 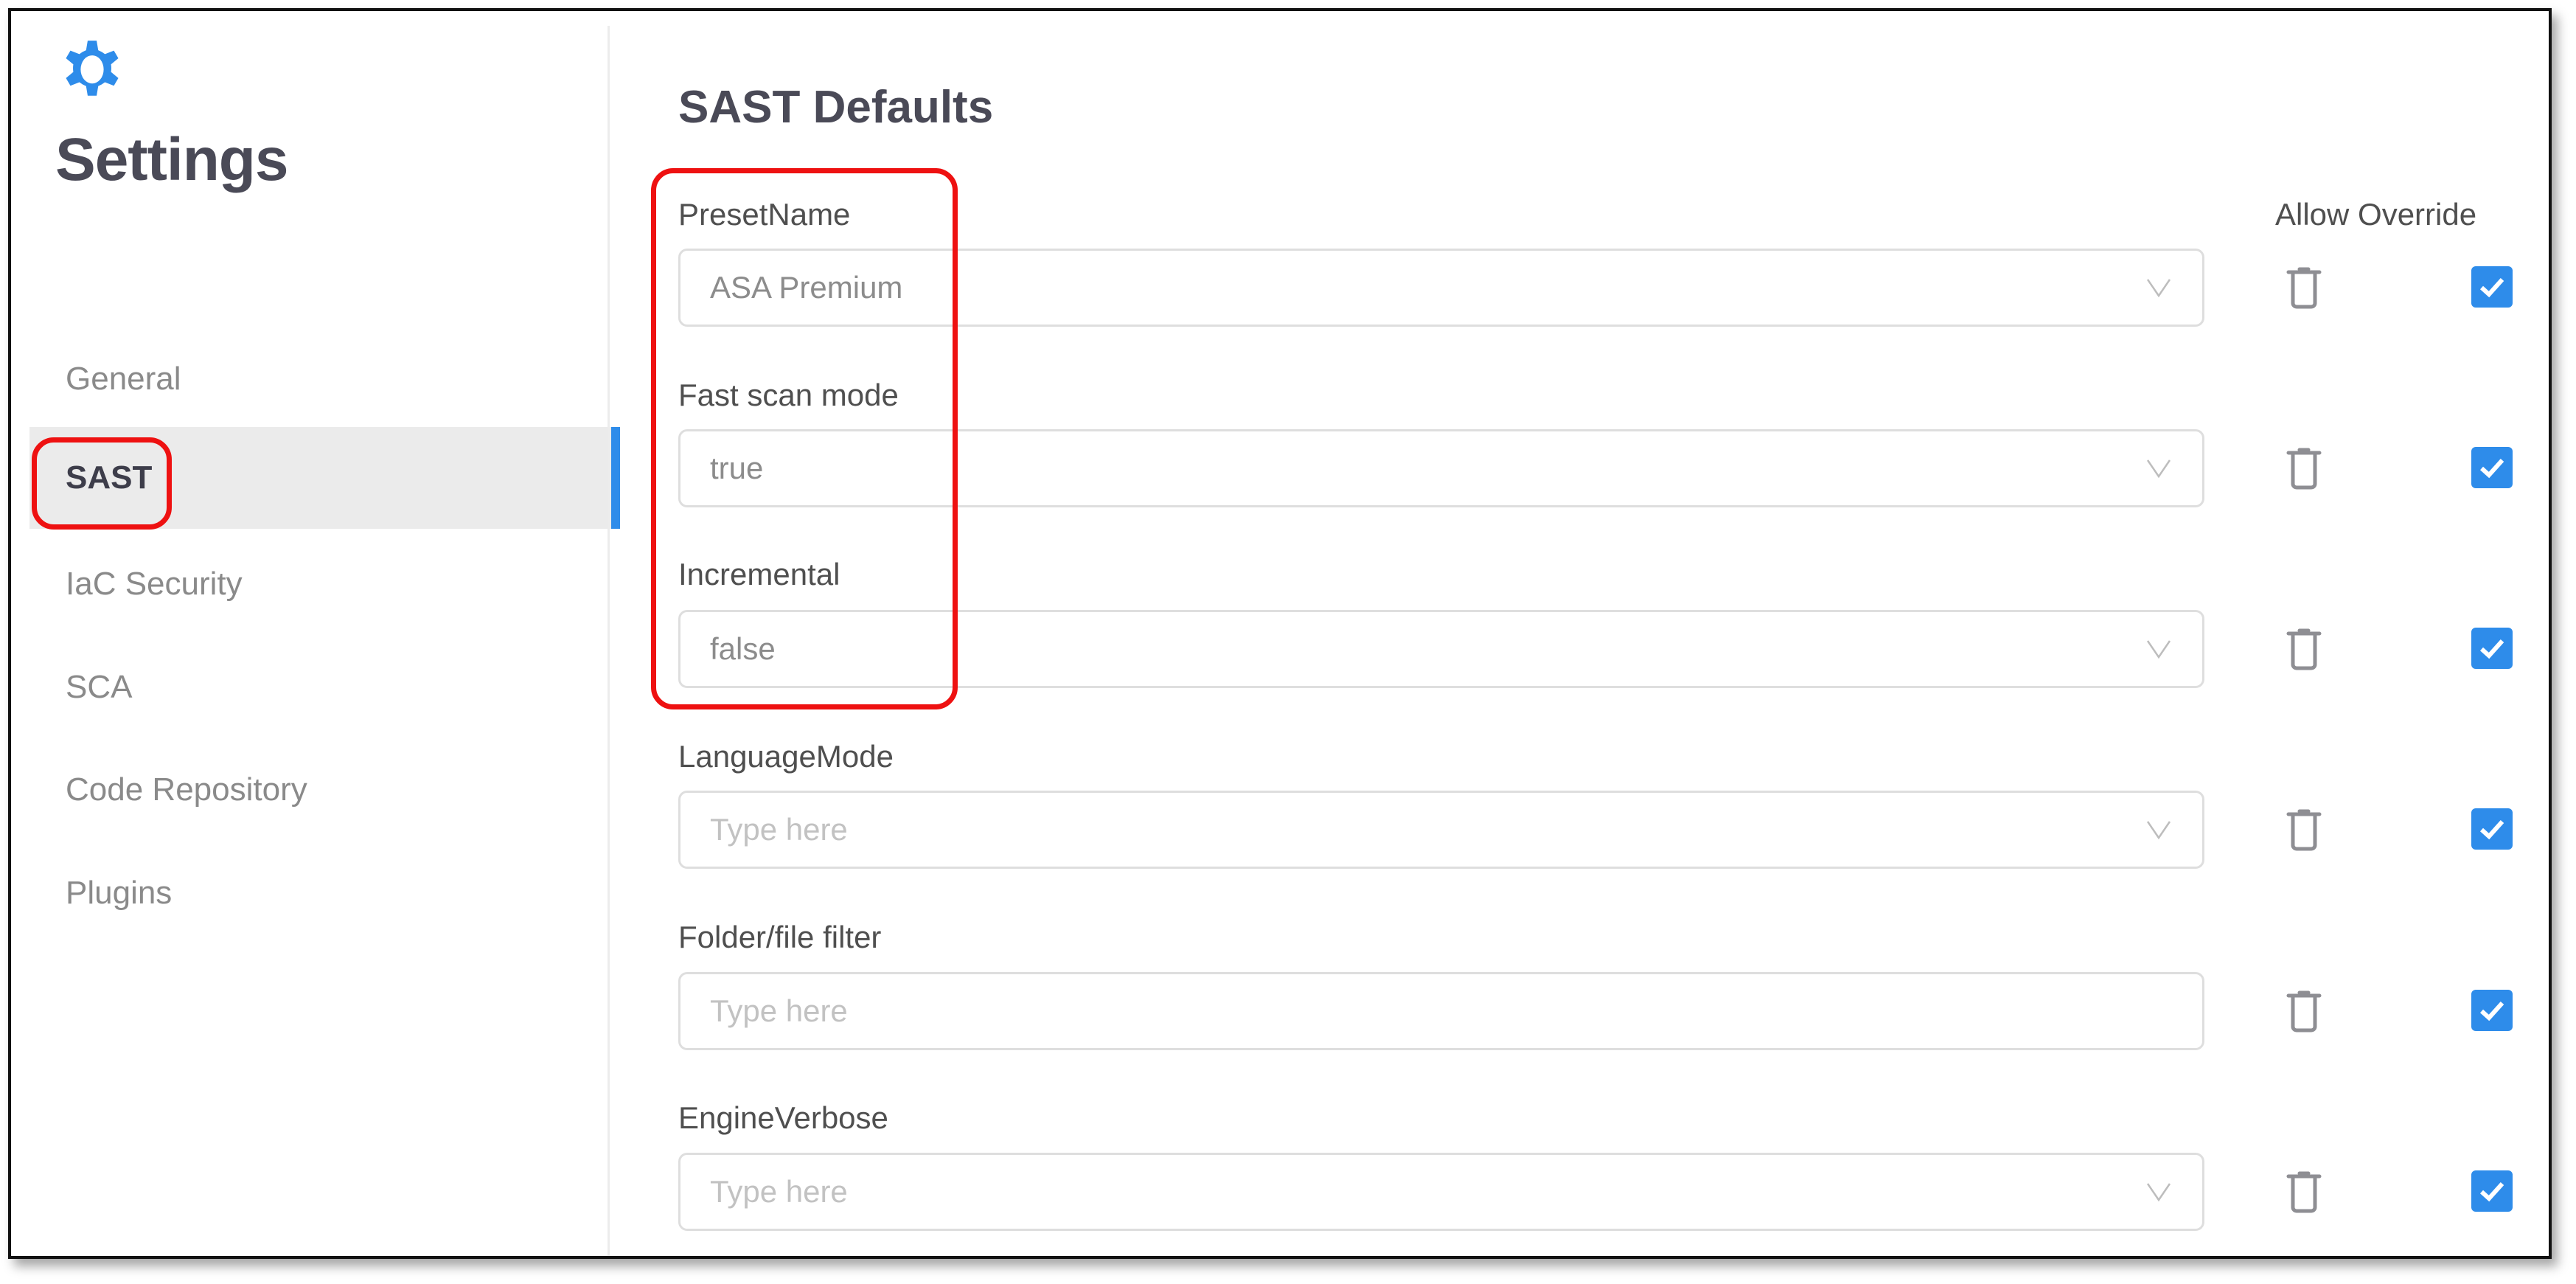 What do you see at coordinates (320, 893) in the screenshot?
I see `sidebar-item-plugins: Plugins` at bounding box center [320, 893].